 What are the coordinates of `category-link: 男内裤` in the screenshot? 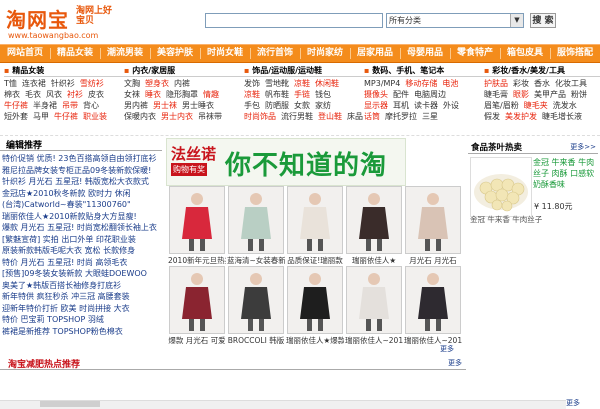 It's located at (136, 105).